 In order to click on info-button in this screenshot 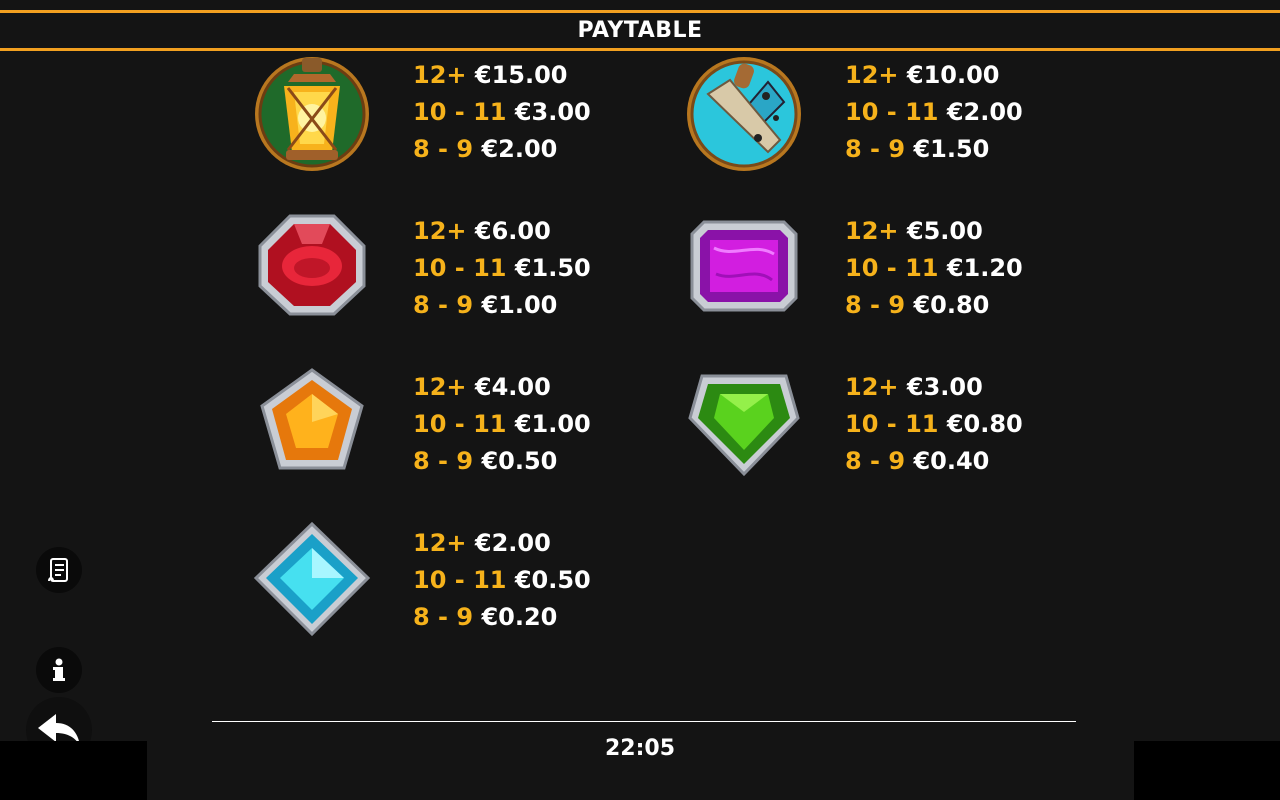, I will do `click(59, 670)`.